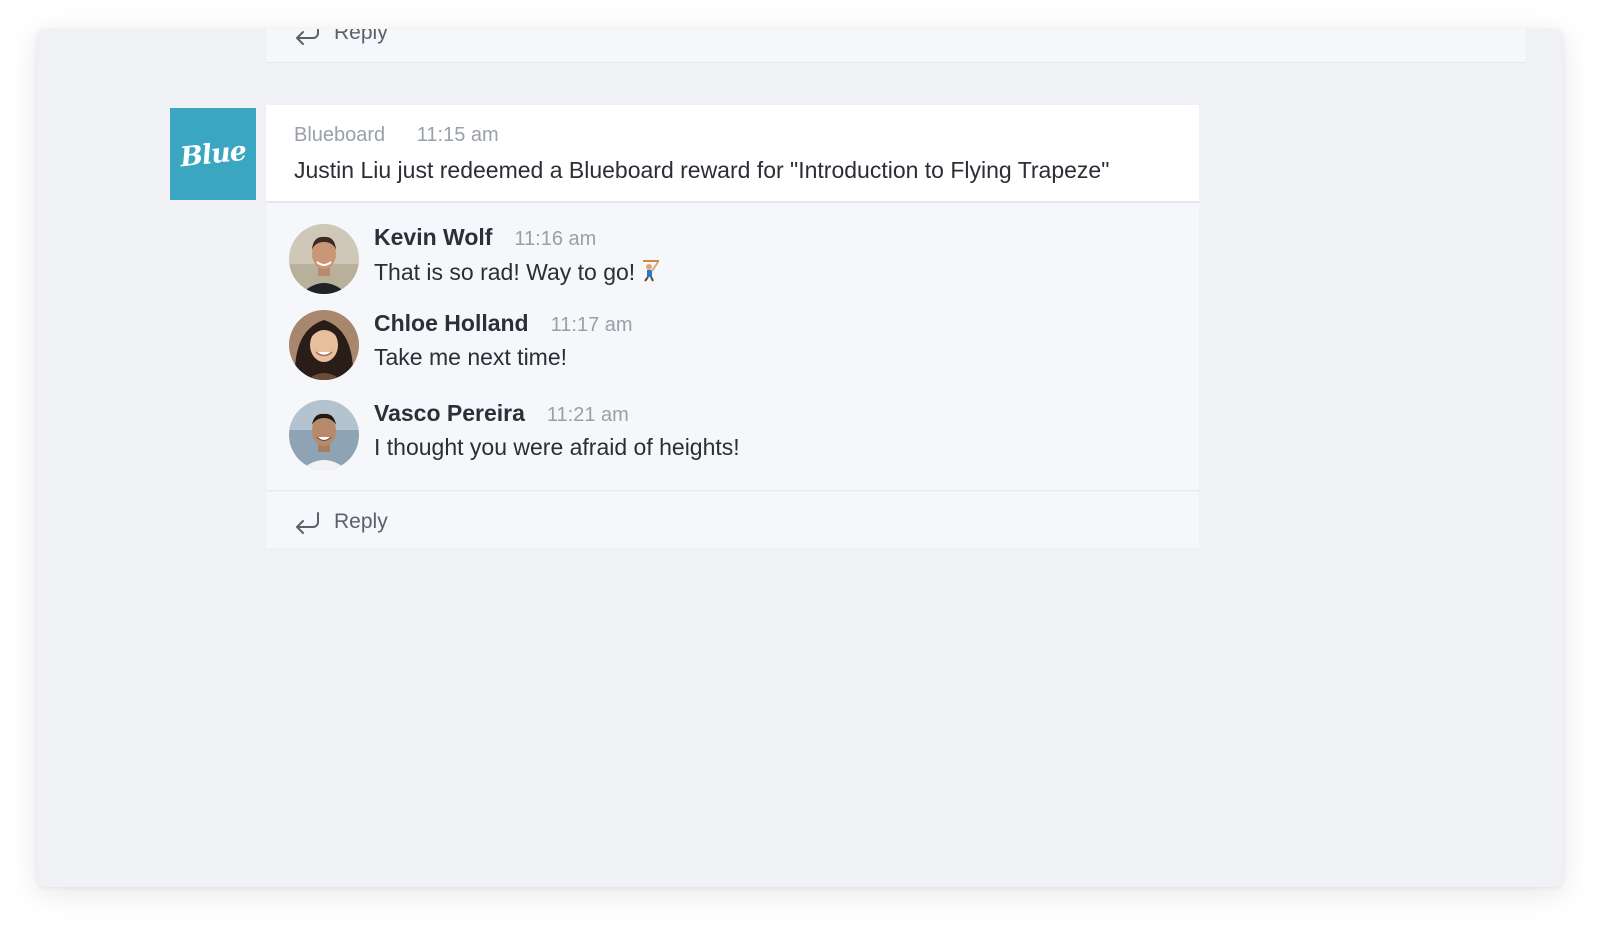 The height and width of the screenshot is (931, 1600). I want to click on thread-reply-bar: Reply, so click(732, 520).